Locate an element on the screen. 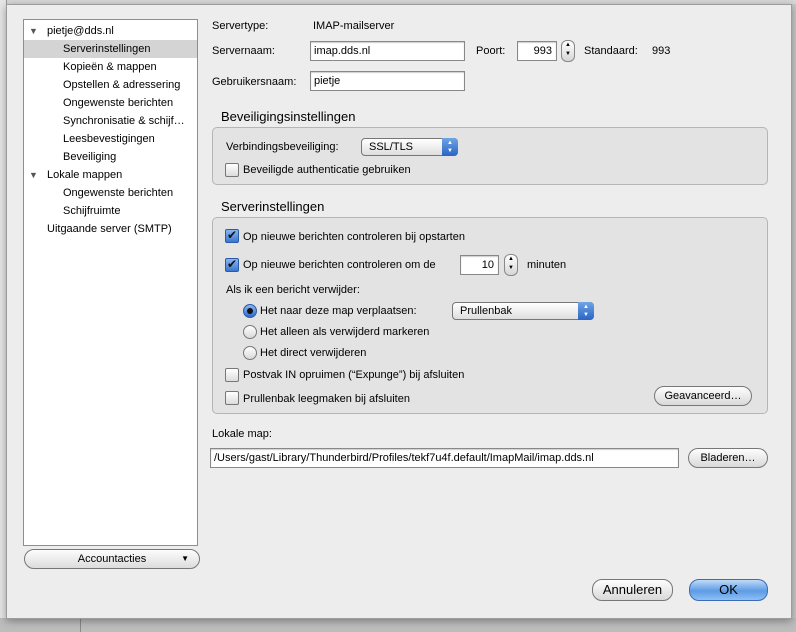 The width and height of the screenshot is (796, 632). tree-item: Uitgaande server (SMTP) is located at coordinates (110, 229).